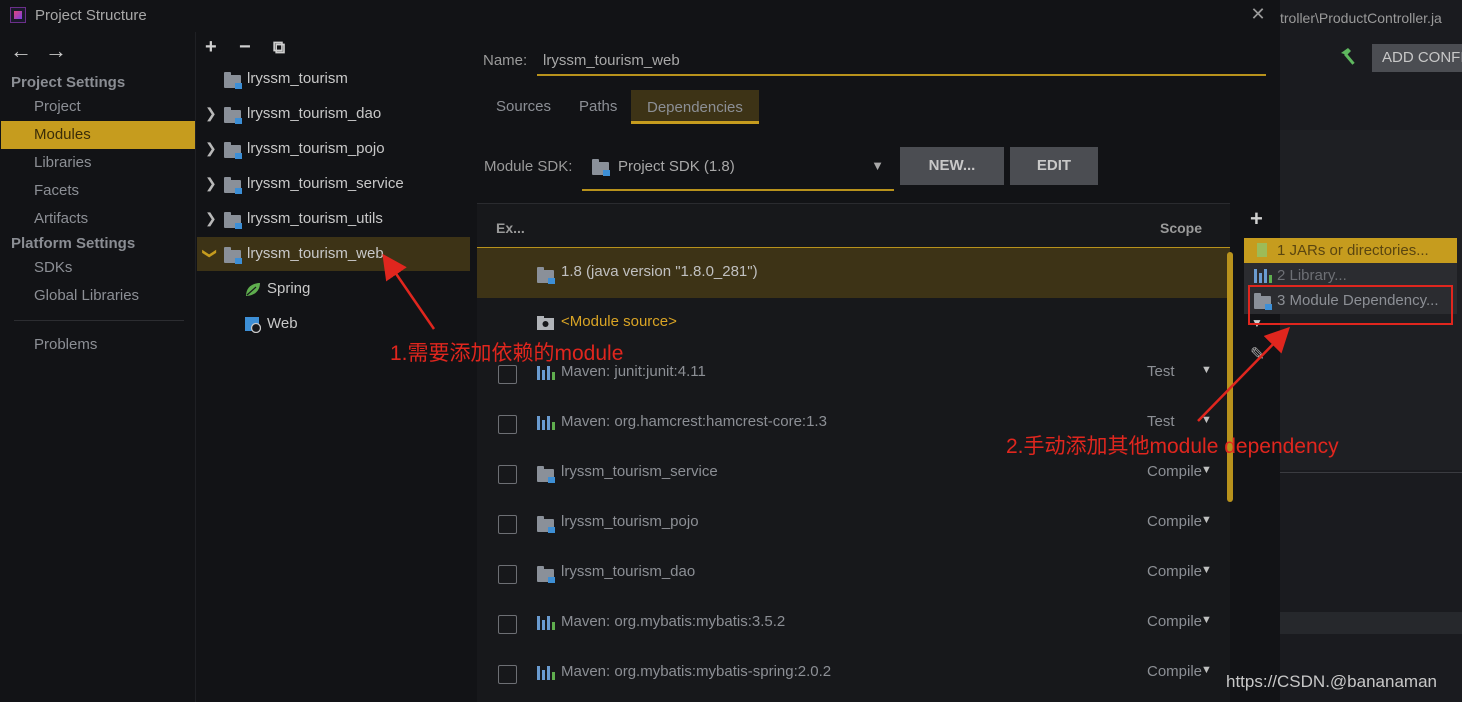  Describe the element at coordinates (86, 295) in the screenshot. I see `nav-item-global-libraries: Global Libraries` at that location.